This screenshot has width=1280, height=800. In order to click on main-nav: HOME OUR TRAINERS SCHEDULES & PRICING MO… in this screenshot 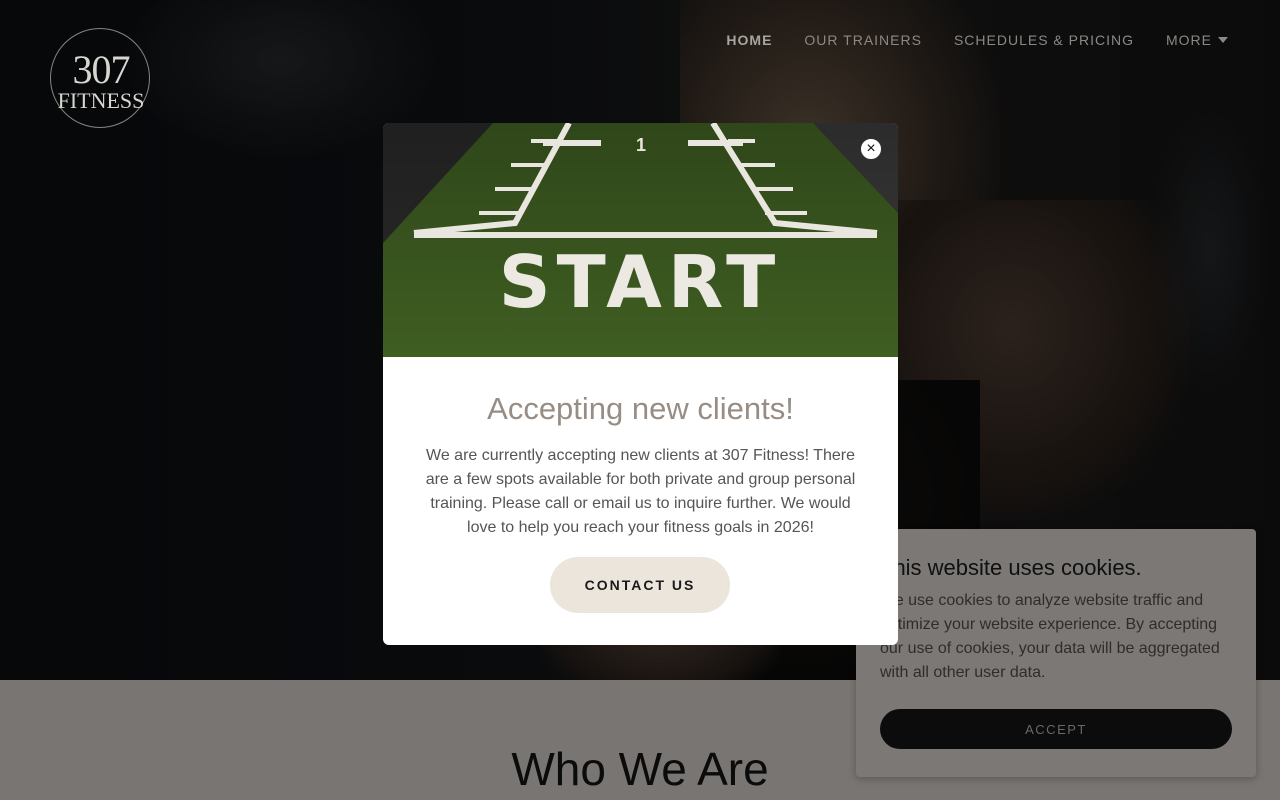, I will do `click(977, 40)`.